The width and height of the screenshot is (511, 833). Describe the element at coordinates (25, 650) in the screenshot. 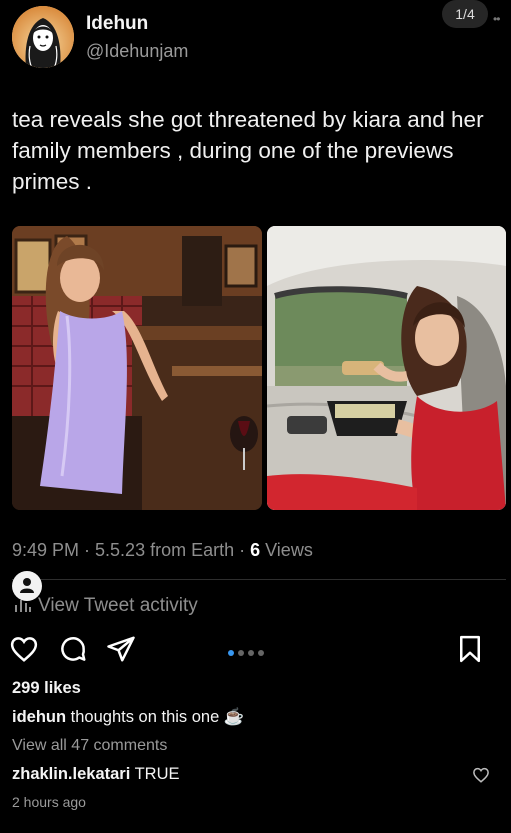

I see `heart-icon` at that location.